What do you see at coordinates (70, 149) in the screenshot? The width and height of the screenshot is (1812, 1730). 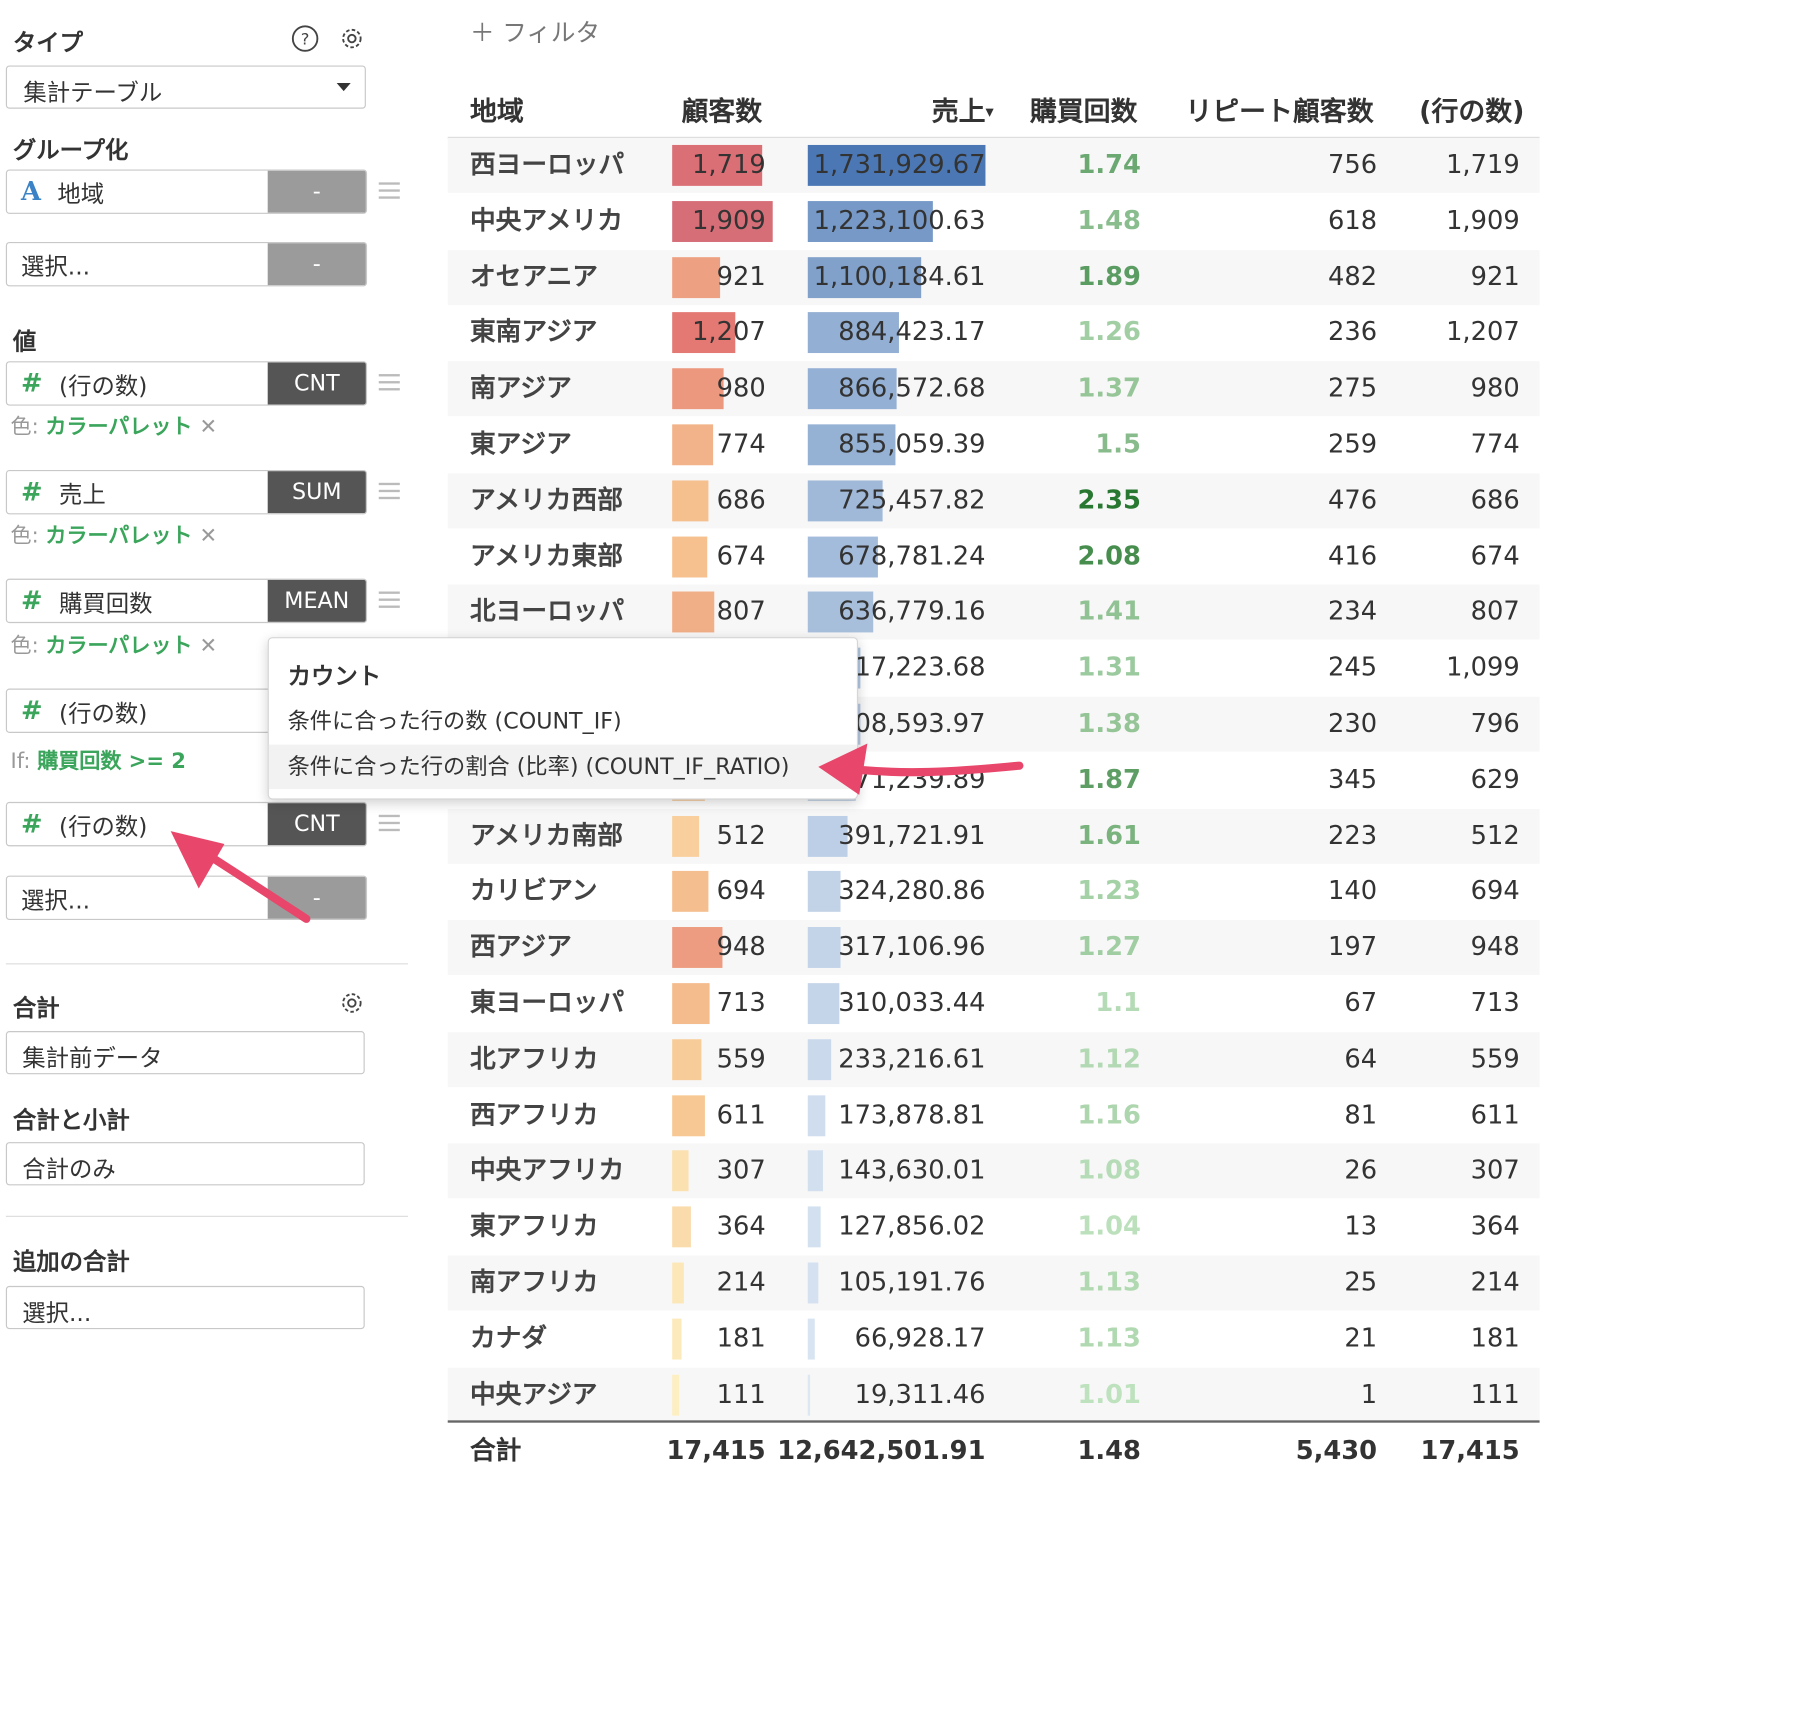 I see `group-title: グループ化` at bounding box center [70, 149].